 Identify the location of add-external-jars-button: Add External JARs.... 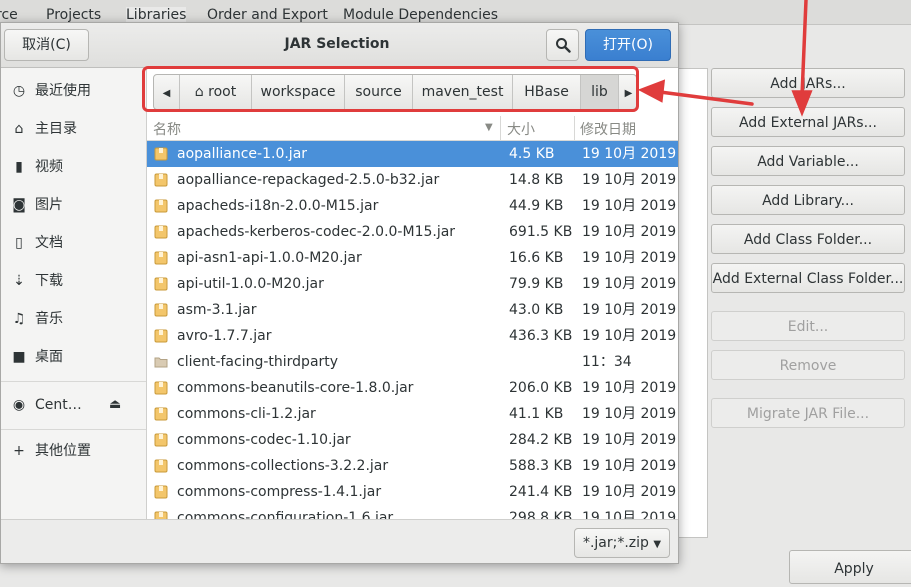
(808, 122).